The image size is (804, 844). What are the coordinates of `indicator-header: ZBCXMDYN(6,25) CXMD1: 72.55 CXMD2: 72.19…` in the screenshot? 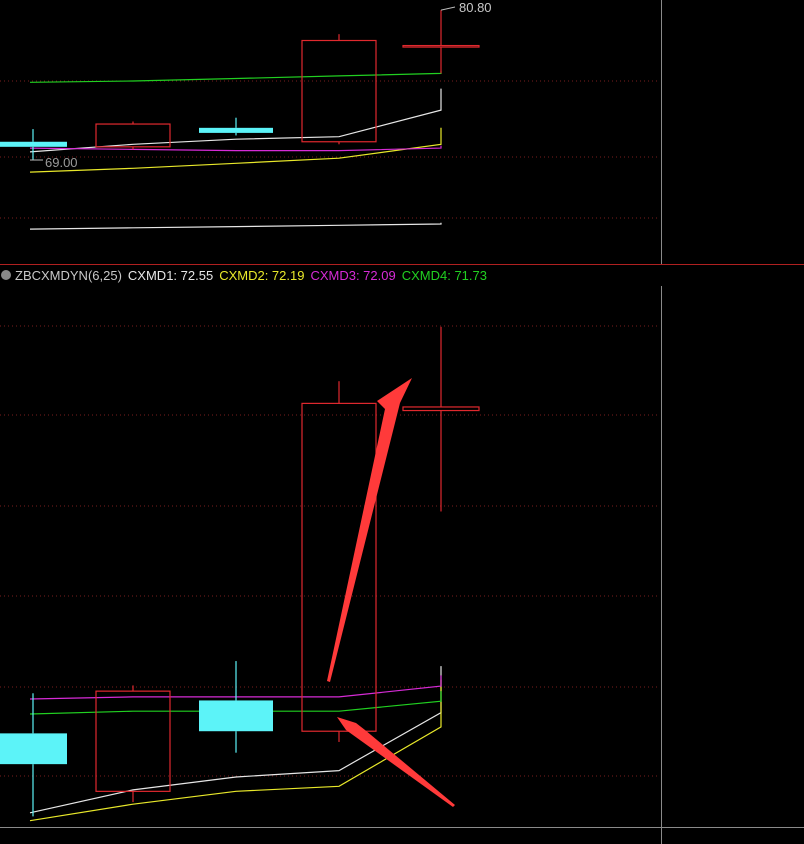 It's located at (330, 275).